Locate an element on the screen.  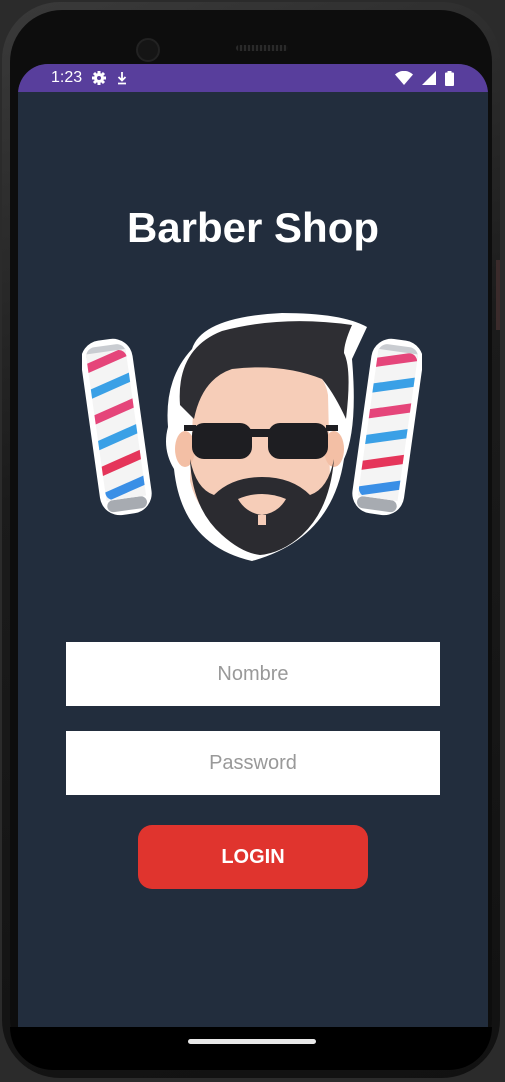
home-gesture-pill is located at coordinates (252, 1041).